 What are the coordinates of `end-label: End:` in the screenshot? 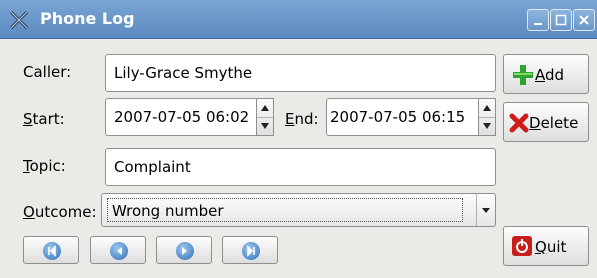 It's located at (302, 119).